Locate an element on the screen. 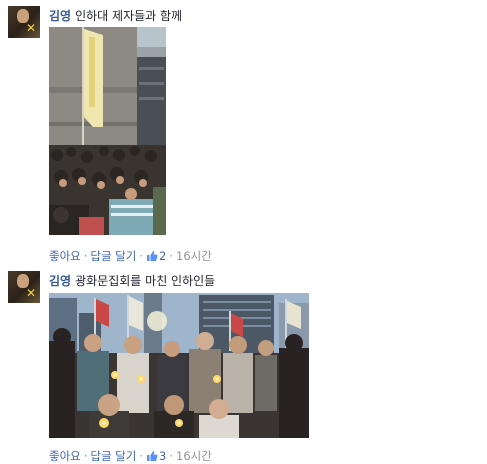  comment-actions: 좋아요 · 답글 달기 · 3 · 16시간 is located at coordinates (130, 456).